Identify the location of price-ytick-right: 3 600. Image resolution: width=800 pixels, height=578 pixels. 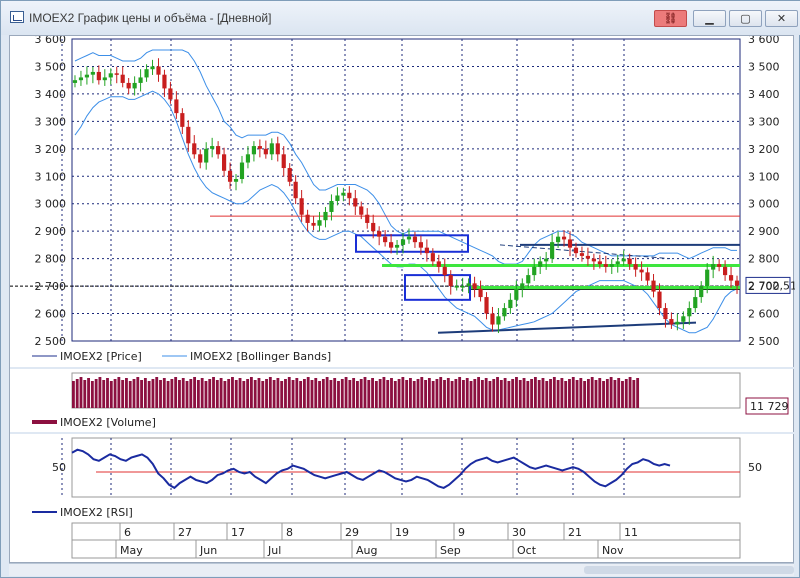
(764, 41).